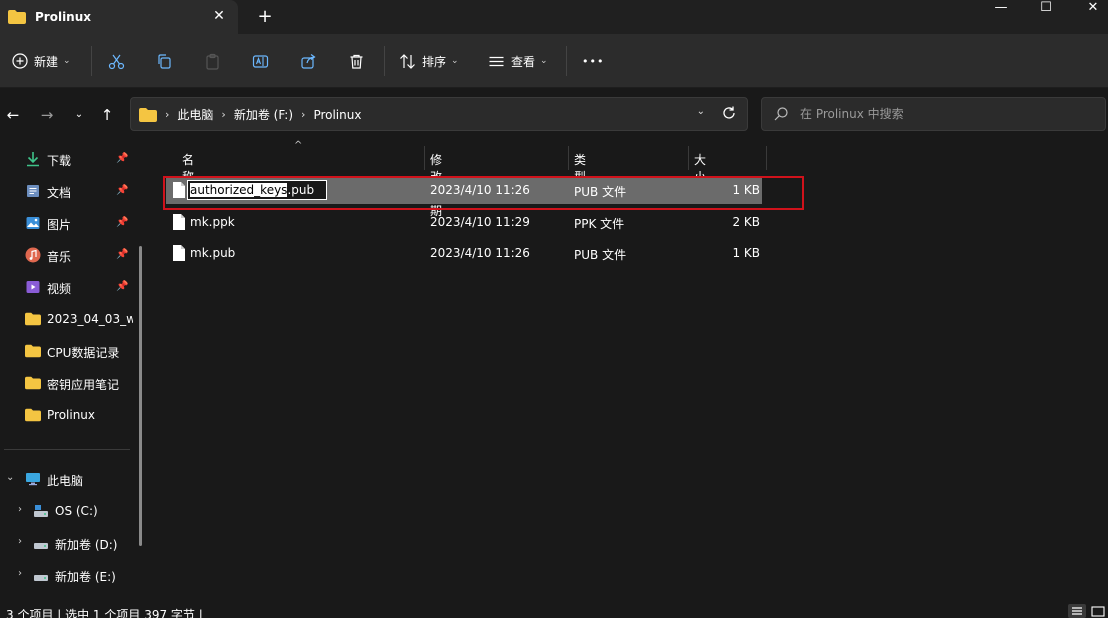  What do you see at coordinates (480, 222) in the screenshot?
I see `file-date: 2023/4/10 11:29` at bounding box center [480, 222].